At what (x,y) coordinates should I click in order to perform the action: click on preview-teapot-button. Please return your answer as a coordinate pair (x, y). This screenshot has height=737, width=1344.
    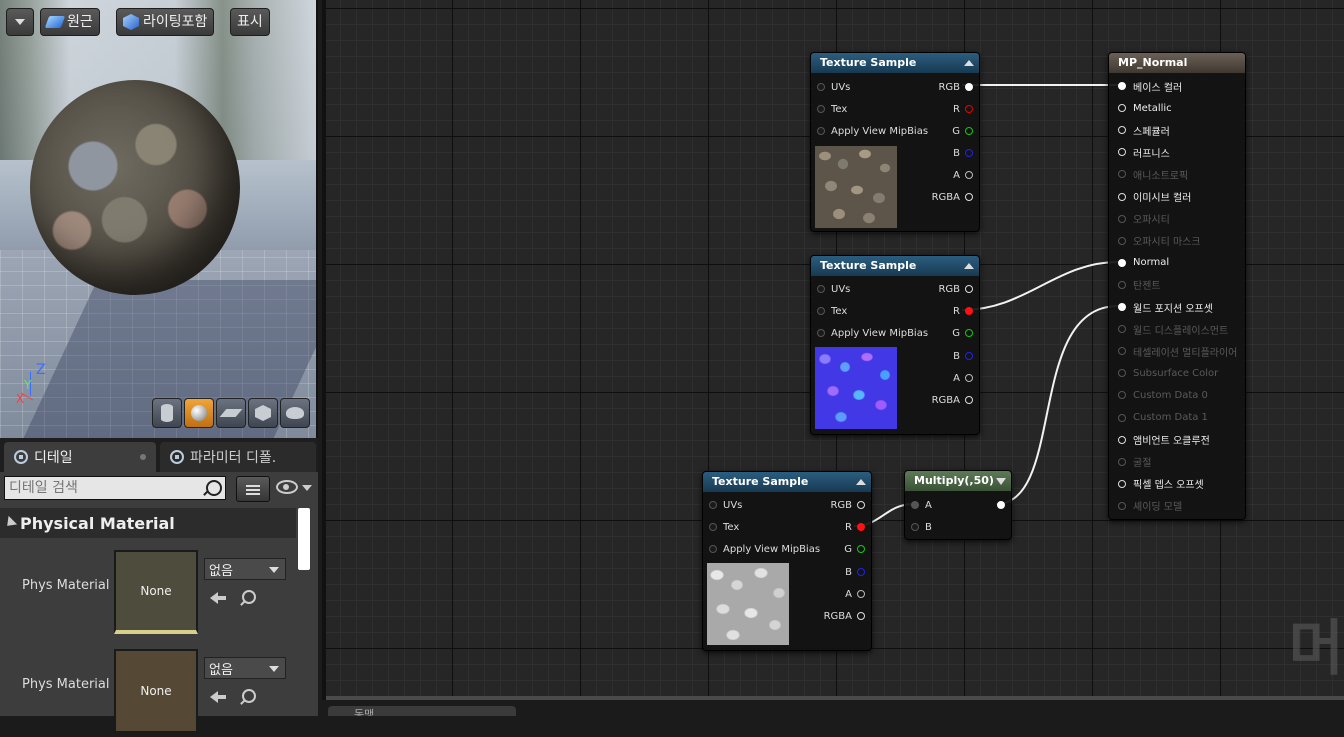
    Looking at the image, I should click on (295, 413).